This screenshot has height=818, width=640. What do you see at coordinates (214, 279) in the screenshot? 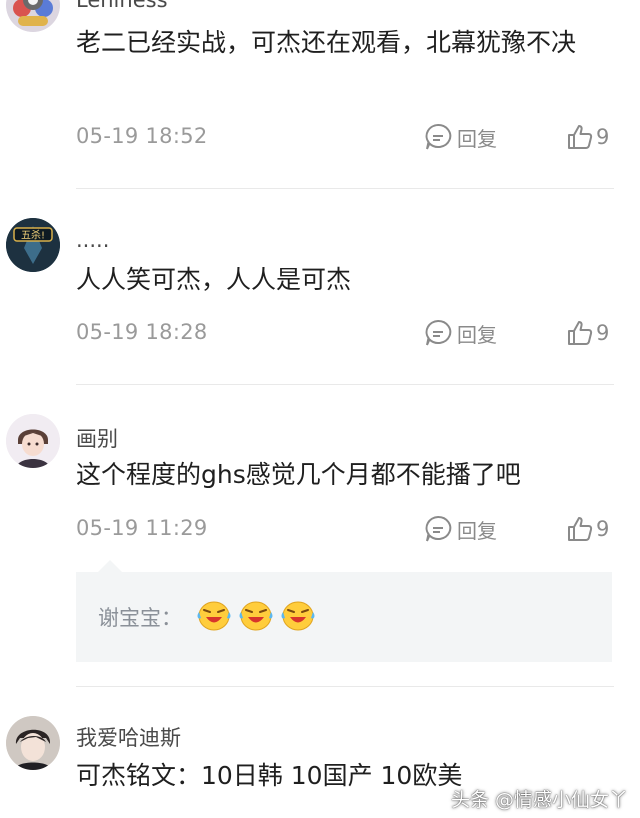
I see `comment-text: 人人笑可杰，人人是可杰` at bounding box center [214, 279].